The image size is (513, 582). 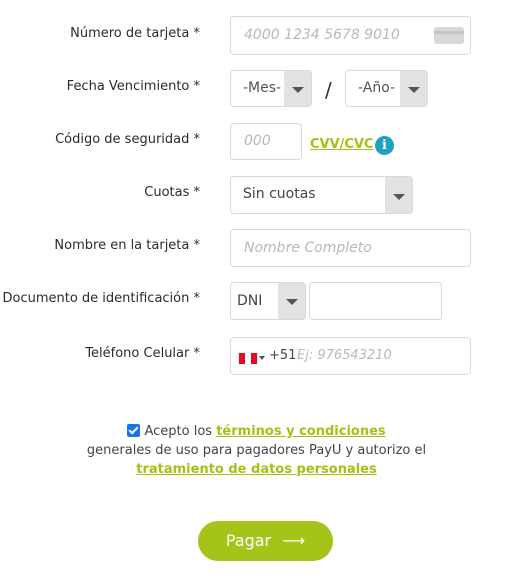 I want to click on phone-input: +51 Ej: 976543210, so click(x=350, y=356).